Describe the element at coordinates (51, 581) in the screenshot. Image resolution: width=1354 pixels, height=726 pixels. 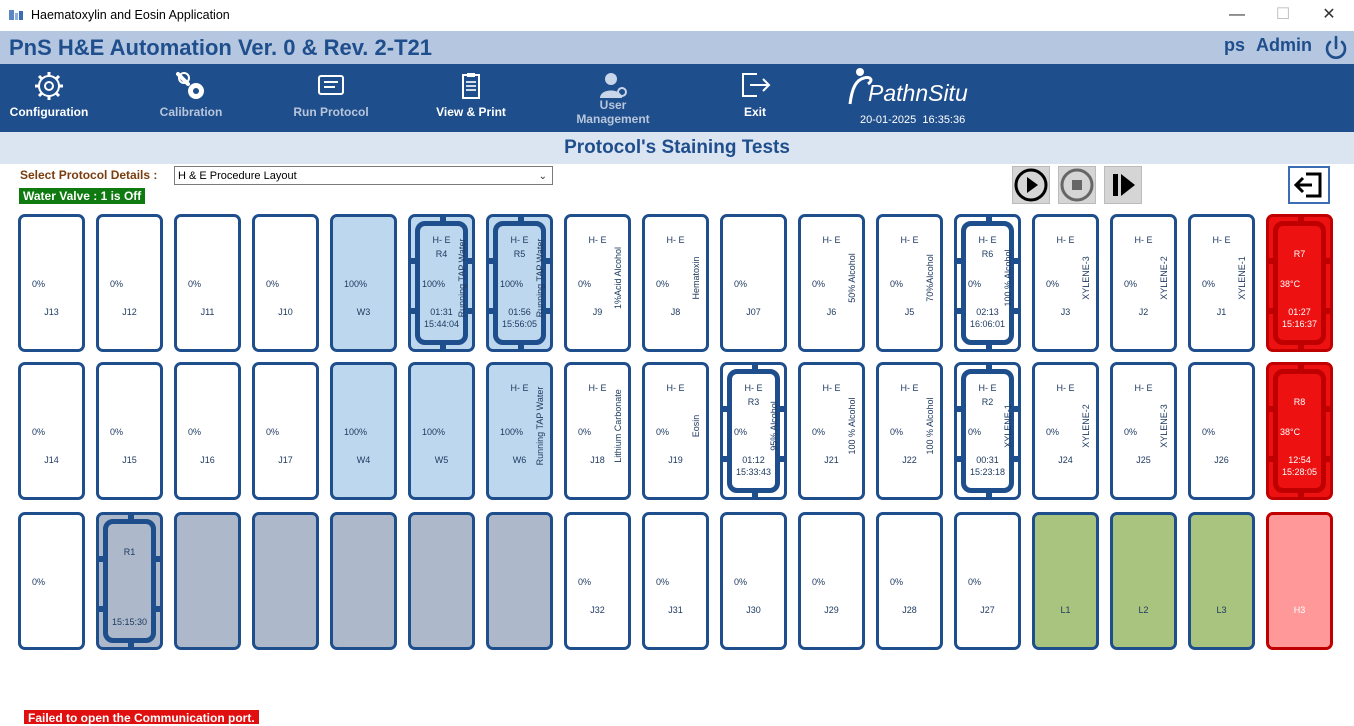
I see `station-cell: 0%` at that location.